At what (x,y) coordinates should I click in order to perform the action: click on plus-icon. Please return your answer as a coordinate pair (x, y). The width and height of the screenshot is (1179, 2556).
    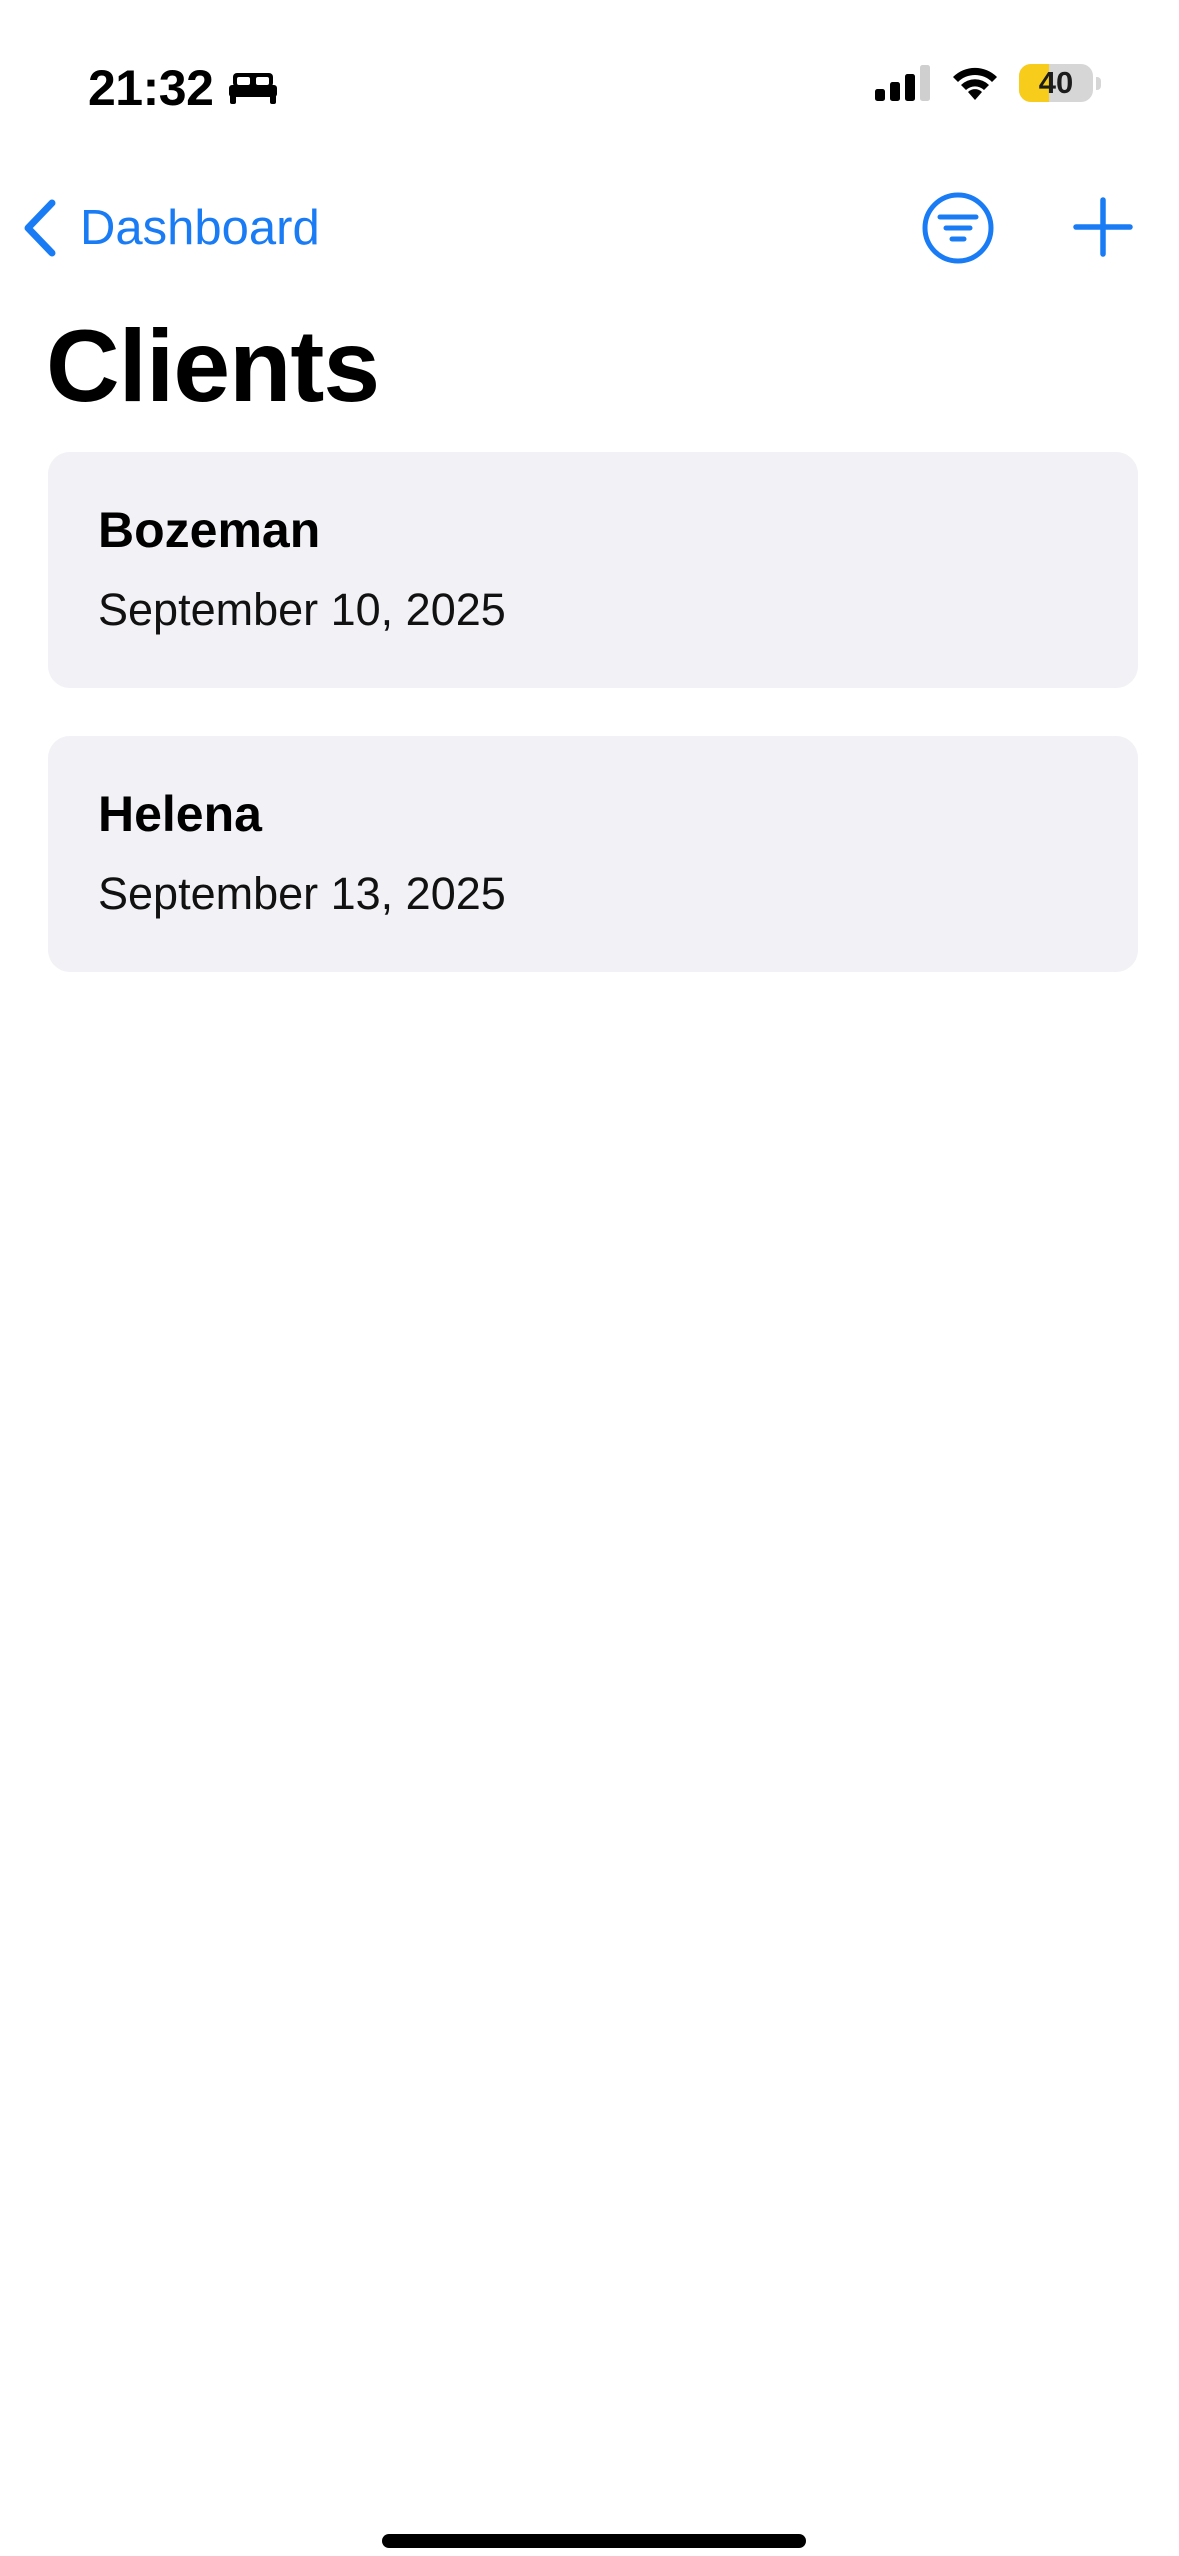
    Looking at the image, I should click on (1103, 227).